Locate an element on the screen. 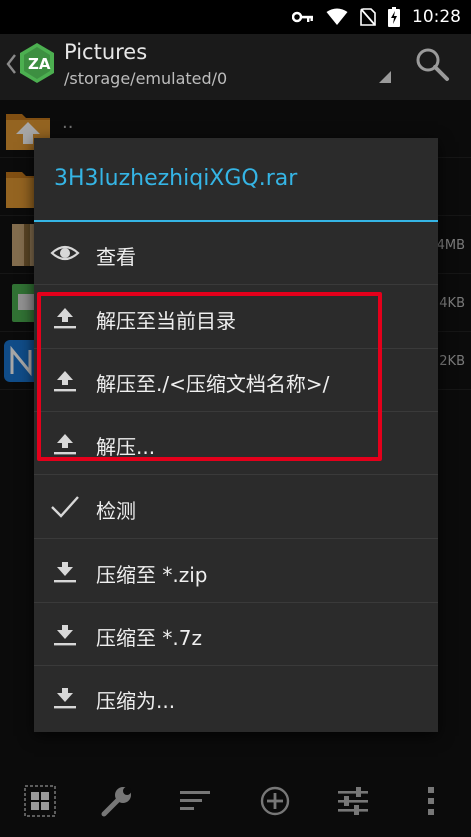  wrench-icon is located at coordinates (116, 802).